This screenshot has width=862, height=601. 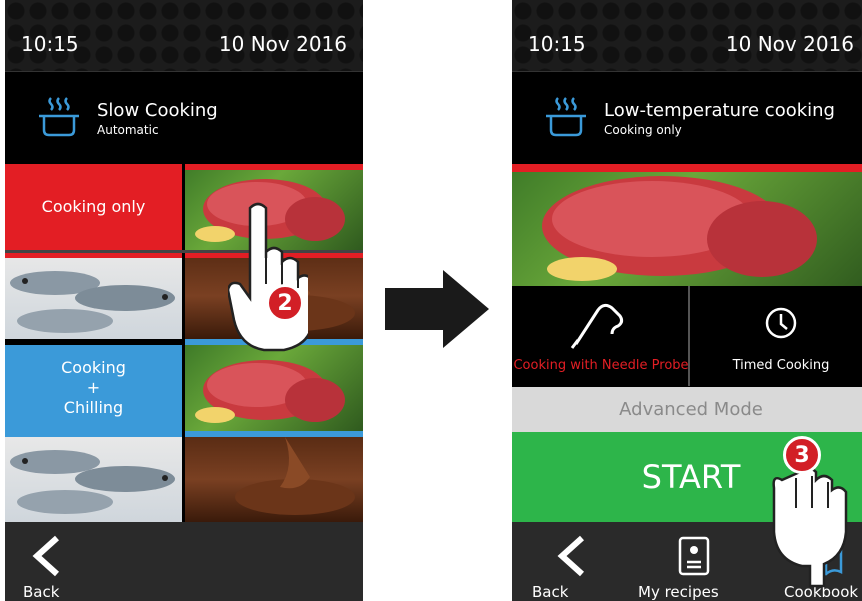 I want to click on cooking-chilling-line2: +, so click(x=93, y=387).